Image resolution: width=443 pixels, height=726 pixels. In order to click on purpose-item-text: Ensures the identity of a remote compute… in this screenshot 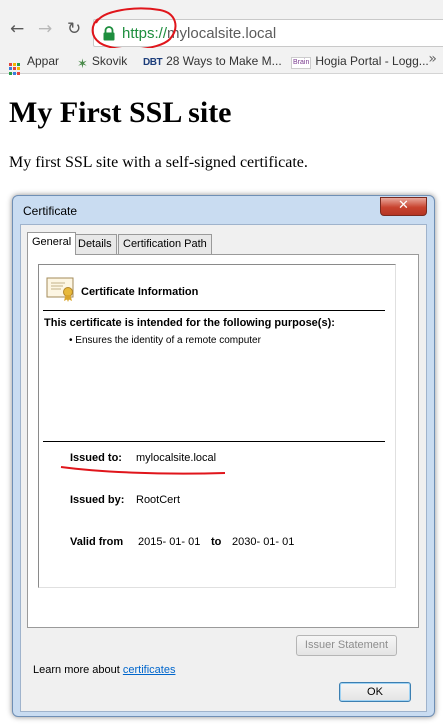, I will do `click(168, 340)`.